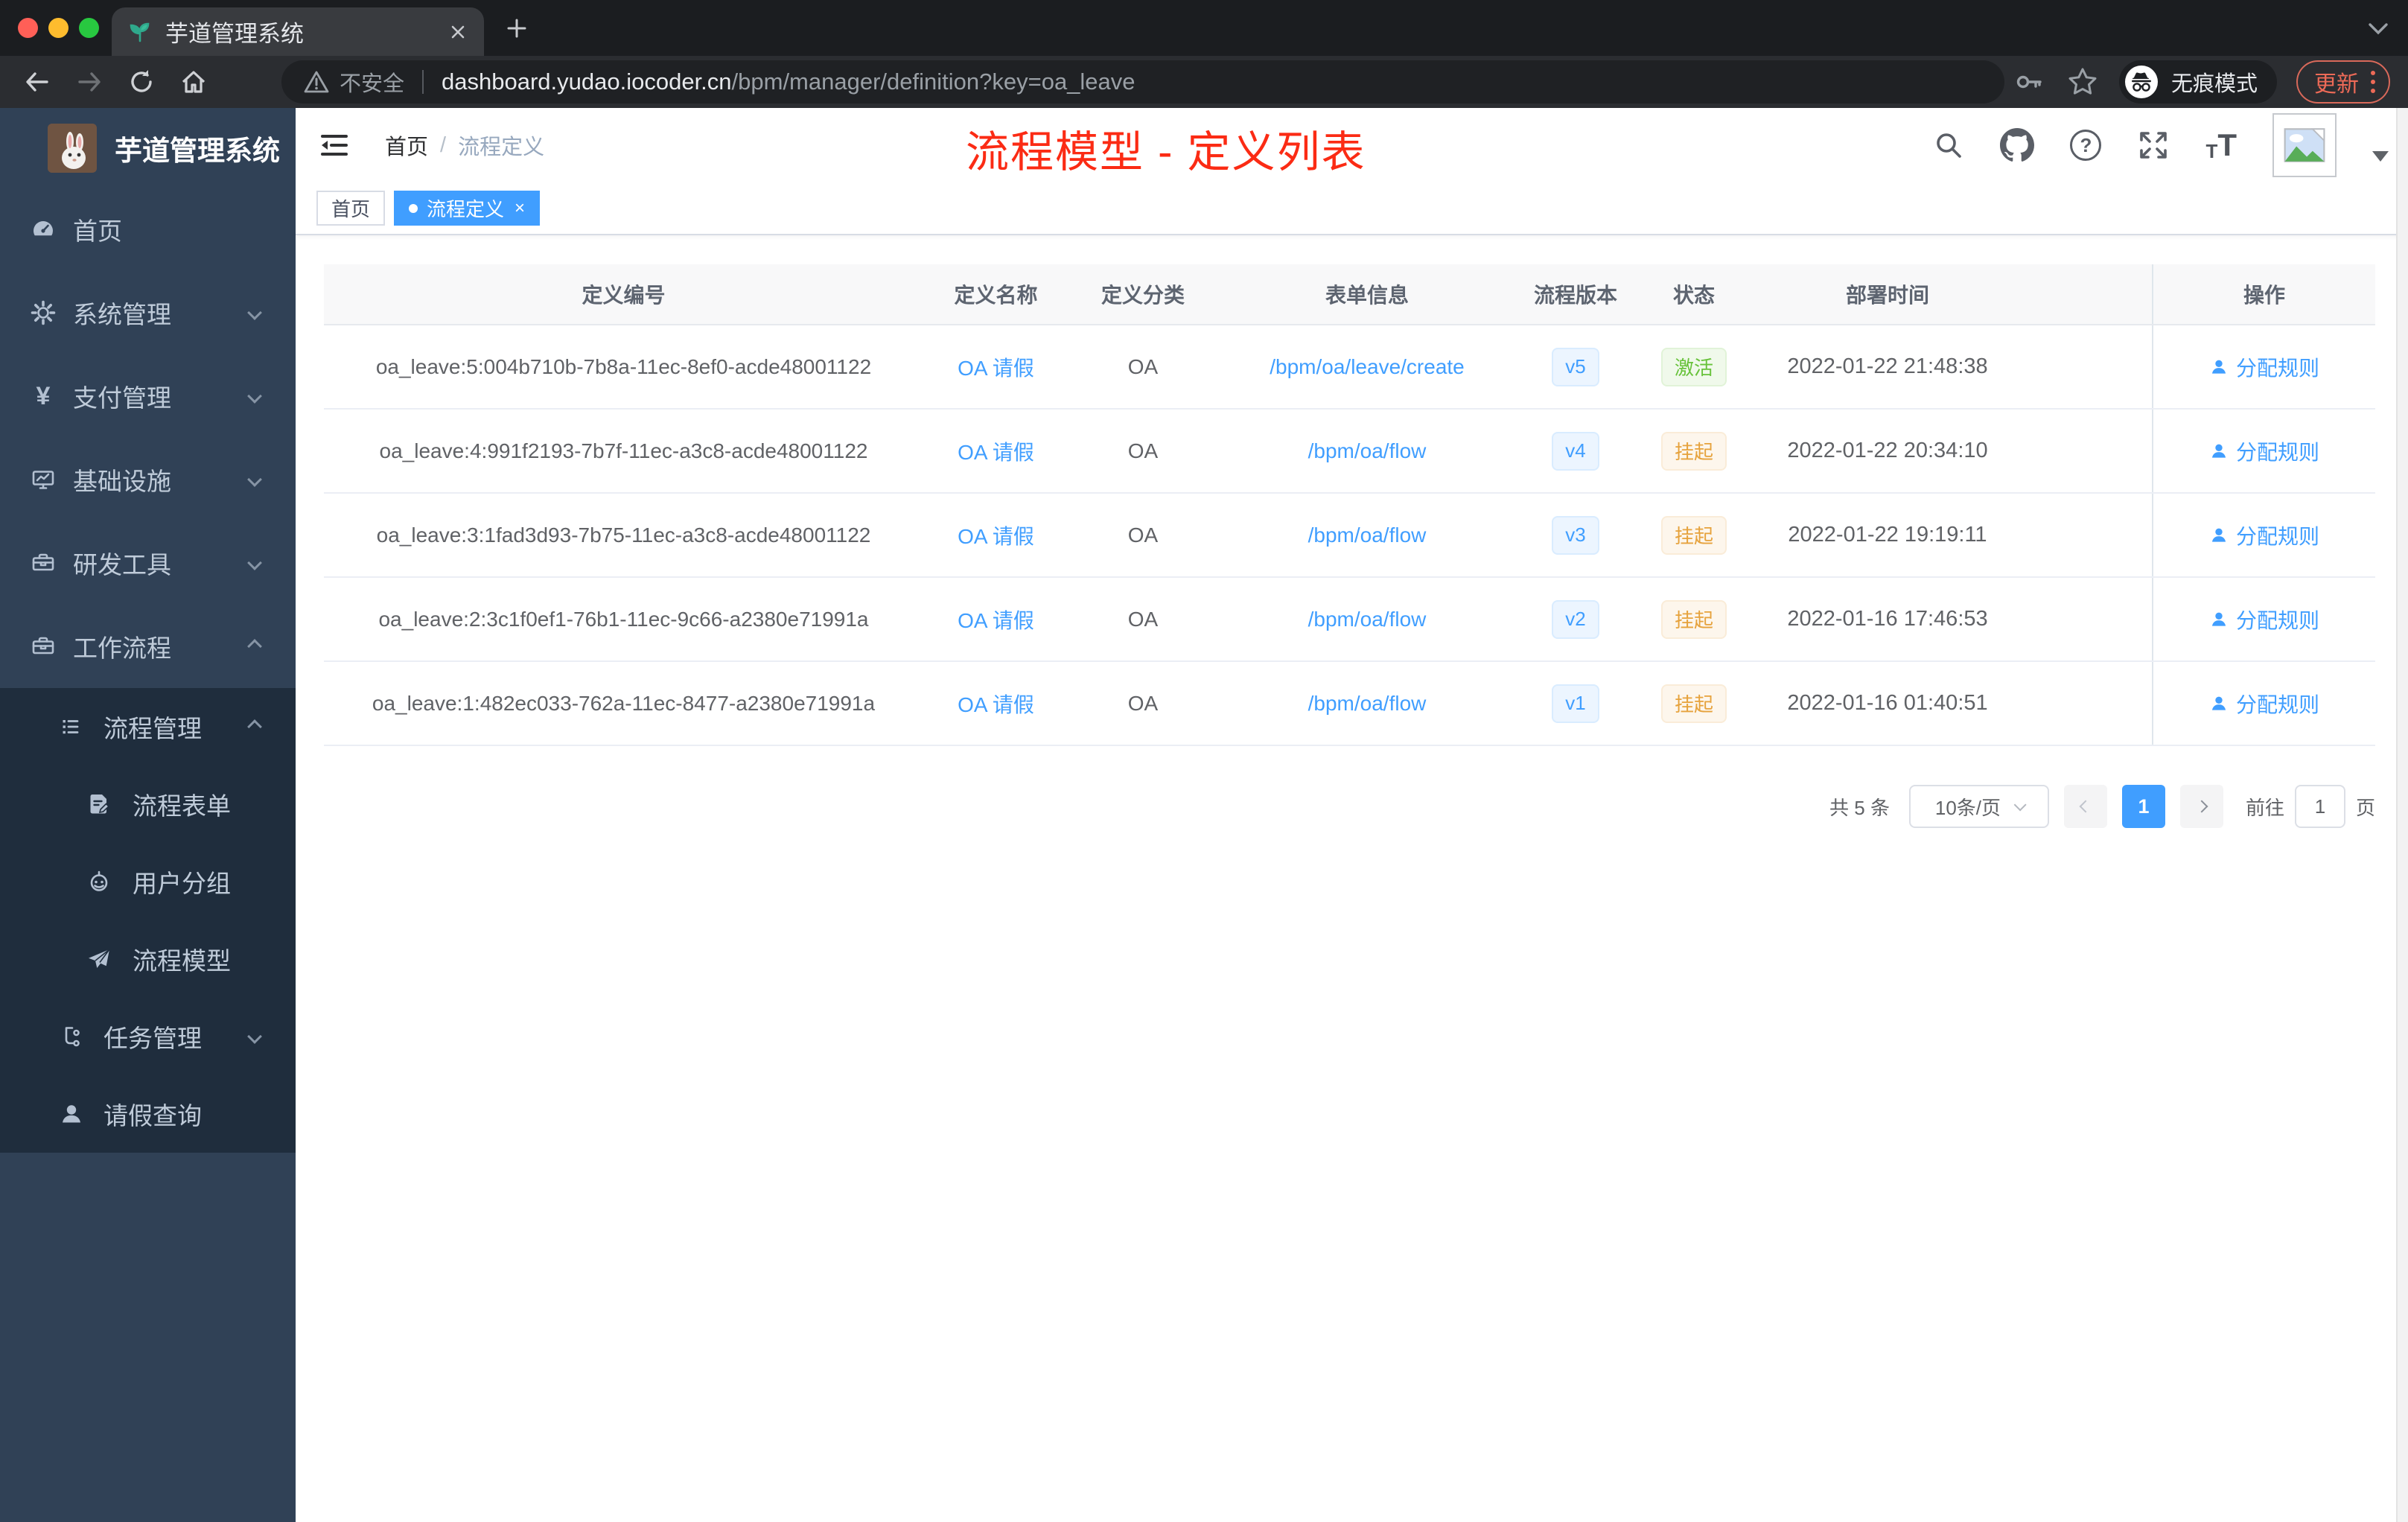 Image resolution: width=2408 pixels, height=1522 pixels. What do you see at coordinates (458, 32) in the screenshot?
I see `tab-close-icon` at bounding box center [458, 32].